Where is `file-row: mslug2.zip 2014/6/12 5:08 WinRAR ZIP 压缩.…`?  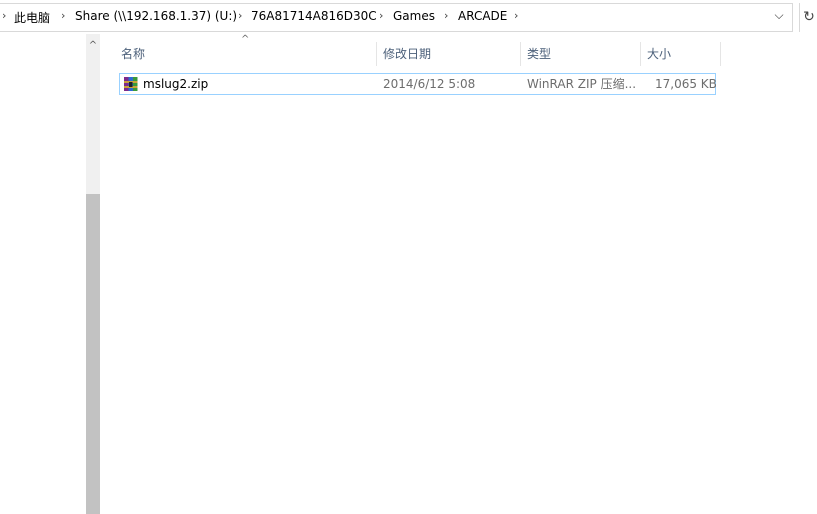 file-row: mslug2.zip 2014/6/12 5:08 WinRAR ZIP 压缩.… is located at coordinates (418, 84).